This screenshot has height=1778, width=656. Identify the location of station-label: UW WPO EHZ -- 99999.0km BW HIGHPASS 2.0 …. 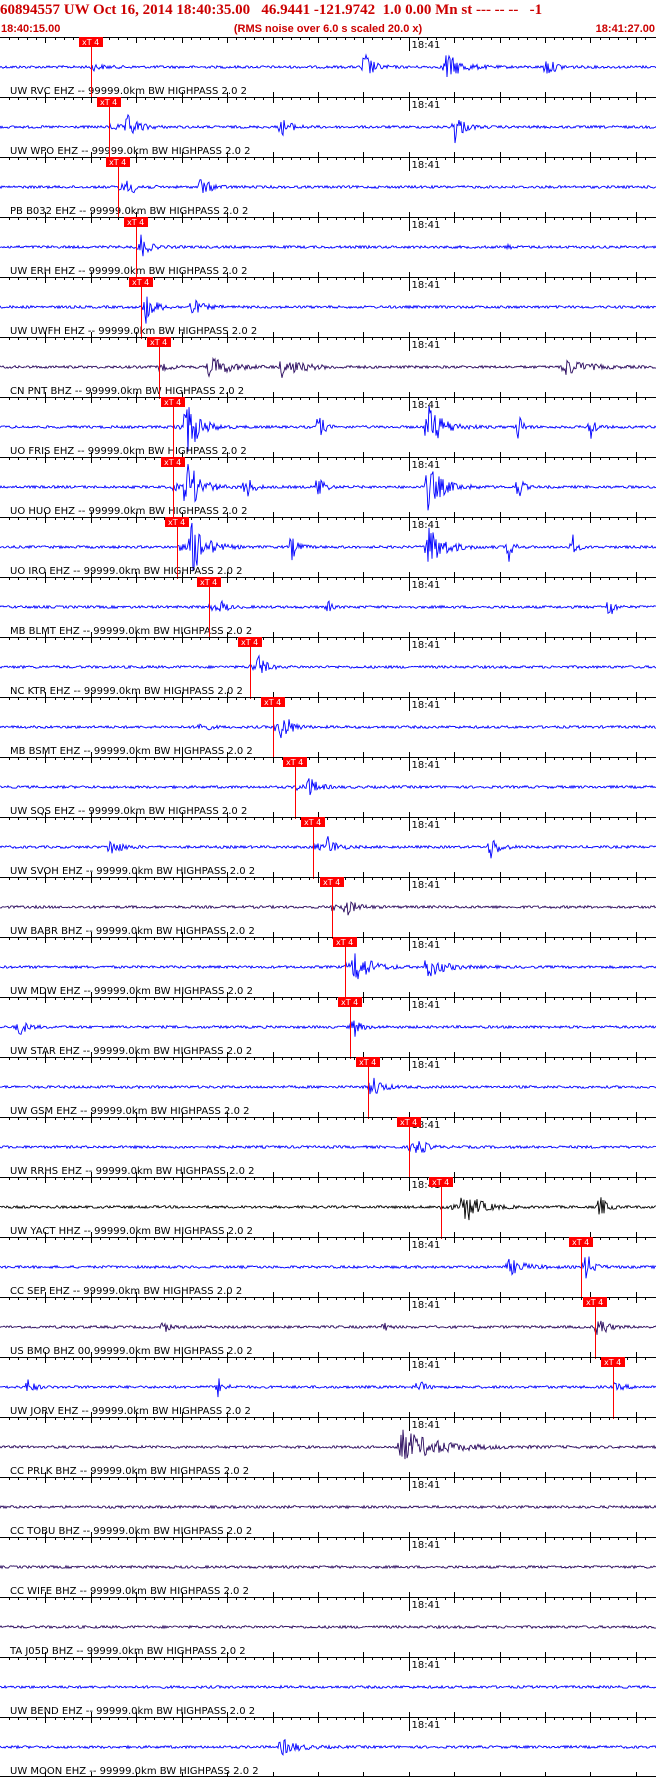
(130, 151).